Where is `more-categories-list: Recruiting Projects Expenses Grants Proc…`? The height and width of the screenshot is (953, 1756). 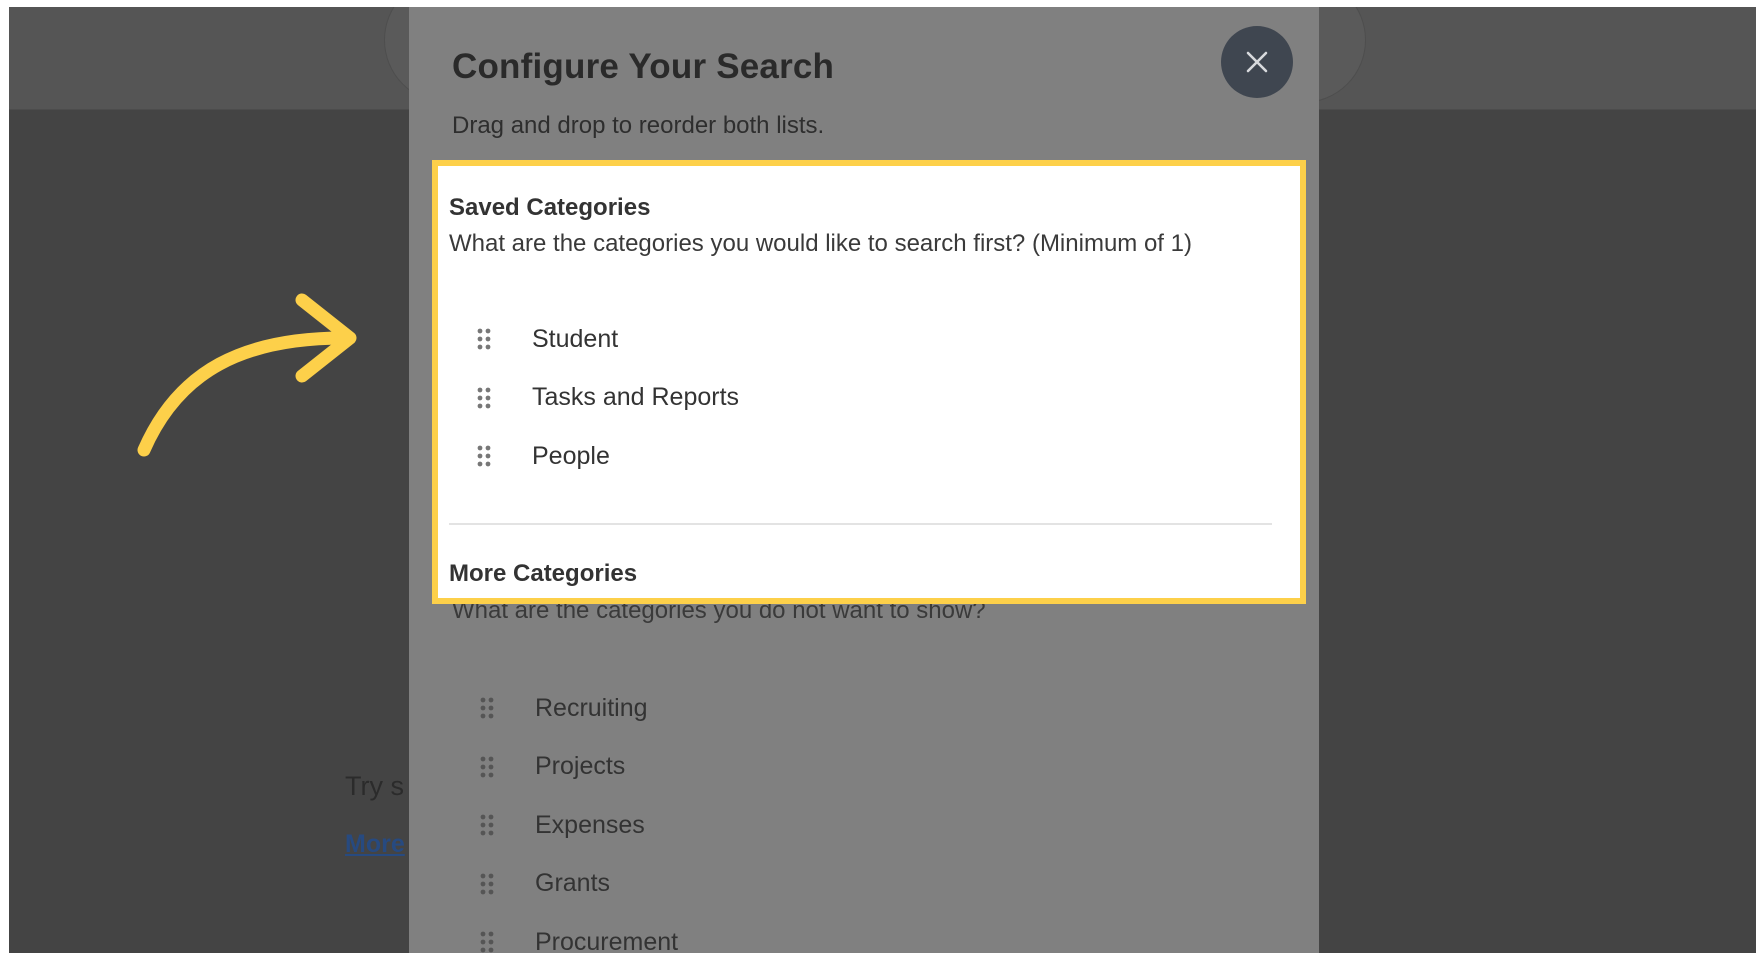 more-categories-list: Recruiting Projects Expenses Grants Proc… is located at coordinates (578, 816).